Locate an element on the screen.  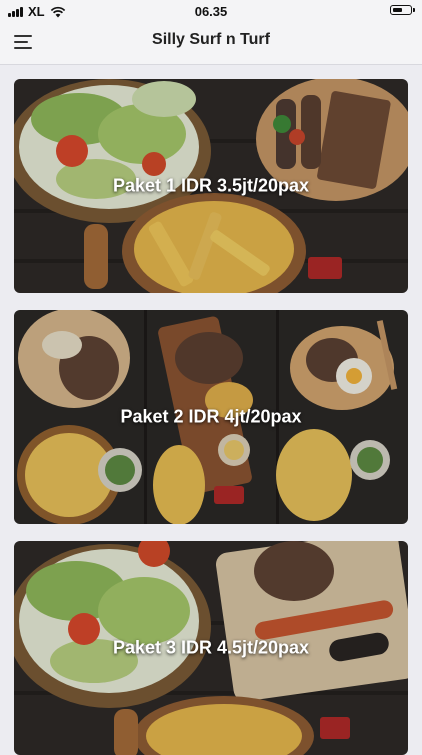
nav-bar: Silly Surf n Turf is located at coordinates (211, 43).